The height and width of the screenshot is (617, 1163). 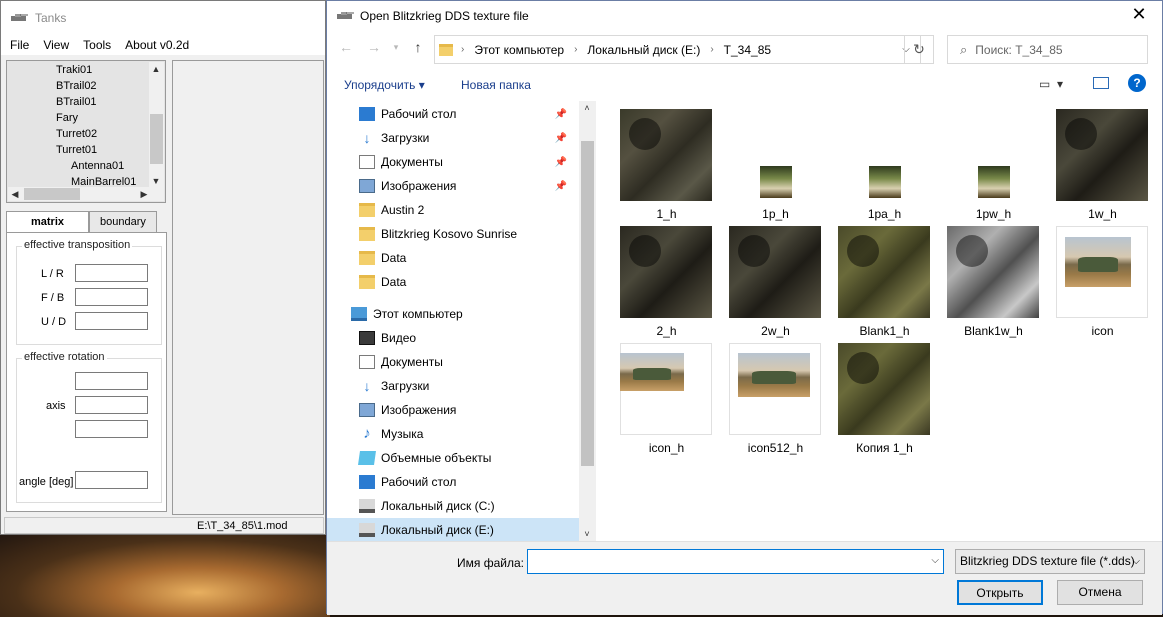 I want to click on ud-label: U / D, so click(x=54, y=322).